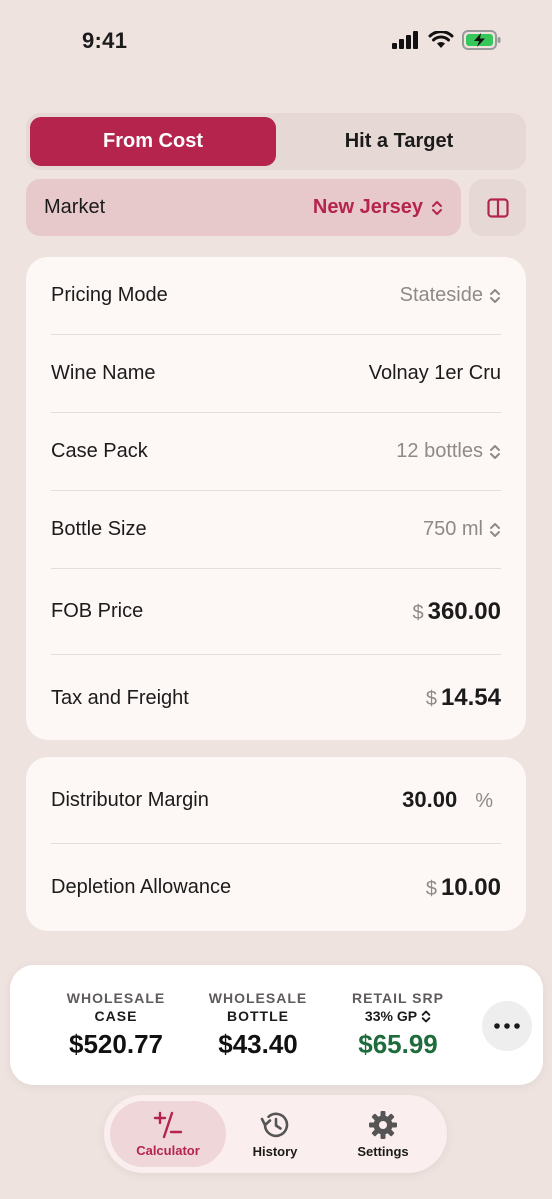 Image resolution: width=552 pixels, height=1199 pixels. Describe the element at coordinates (398, 1044) in the screenshot. I see `retail-srp-value: $65.99` at that location.